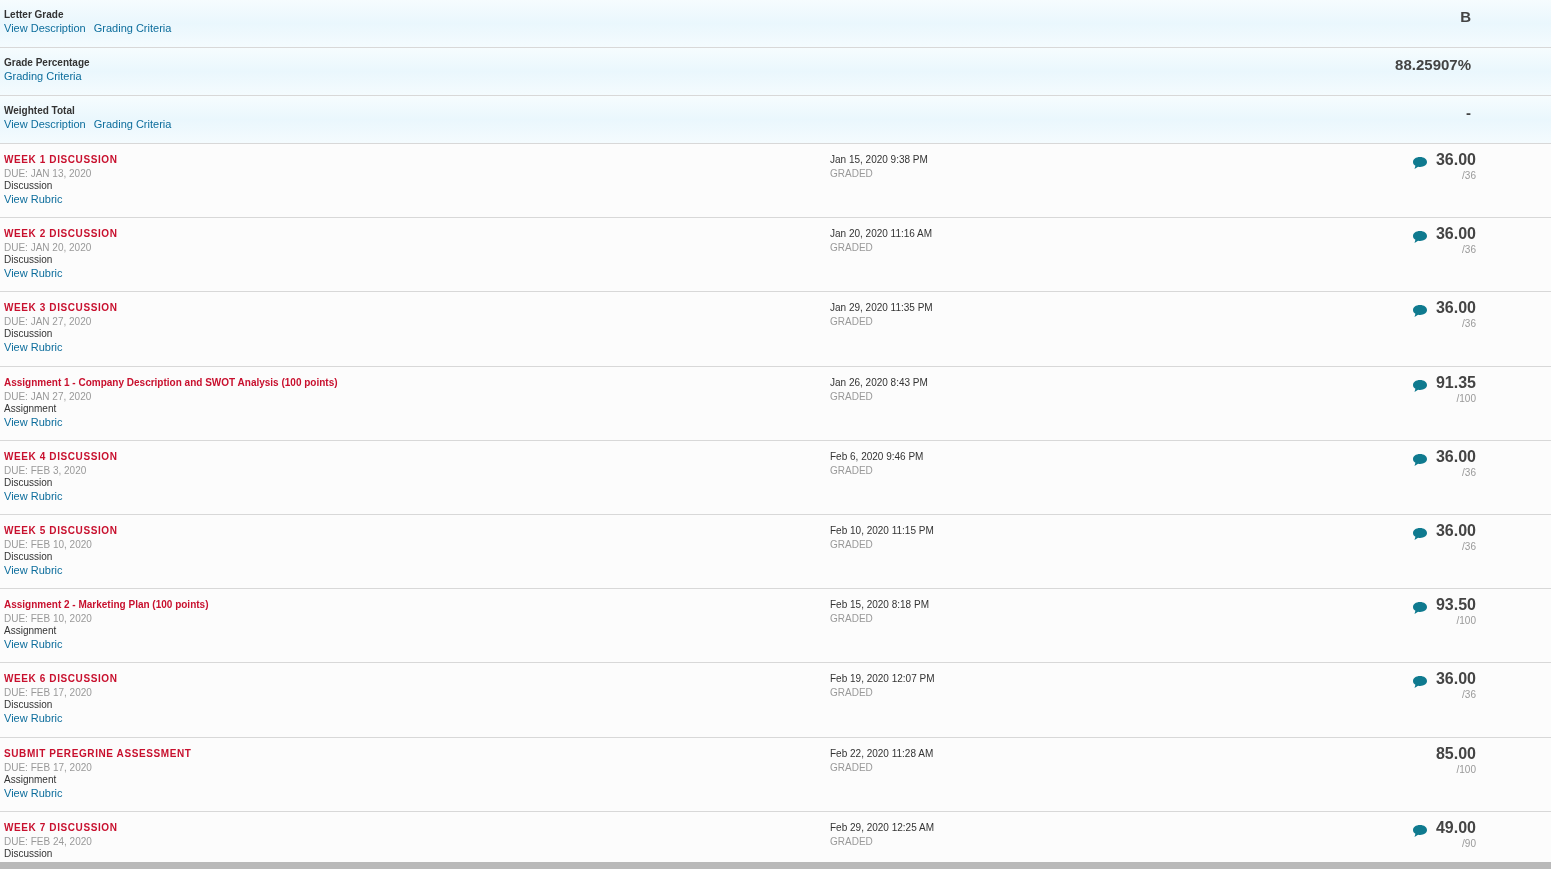 This screenshot has height=869, width=1551. What do you see at coordinates (417, 530) in the screenshot?
I see `item-title: WEEK 5 DISCUSSION` at bounding box center [417, 530].